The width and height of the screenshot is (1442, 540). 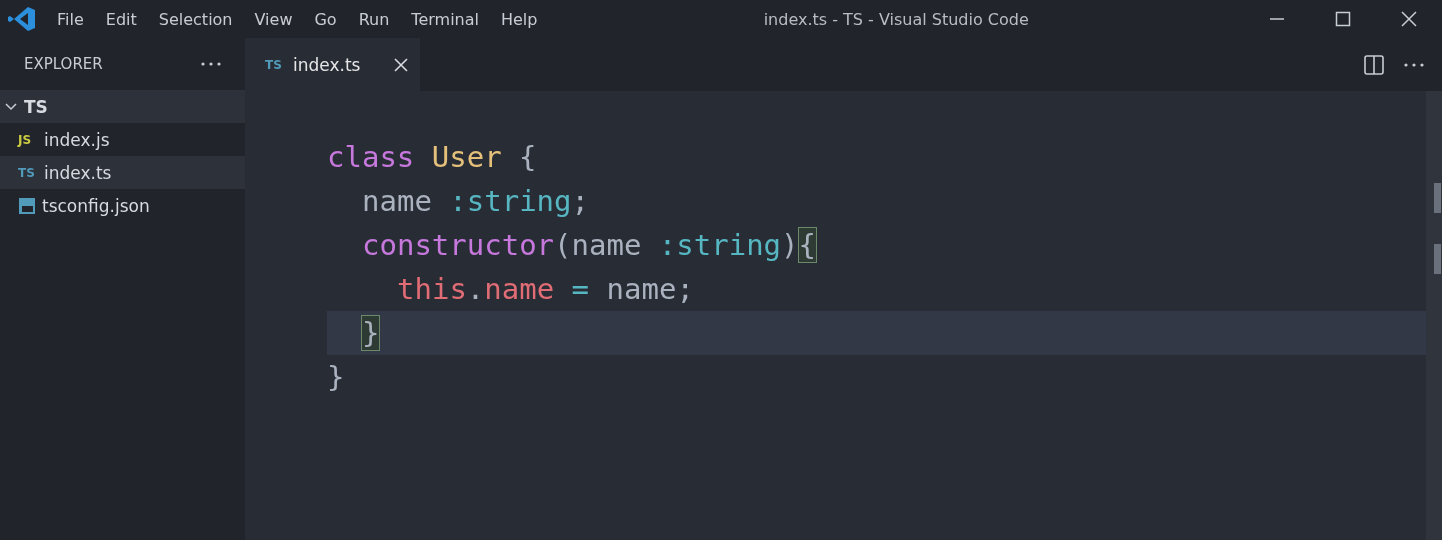 I want to click on explorer-row: tsconfig.json, so click(x=122, y=205).